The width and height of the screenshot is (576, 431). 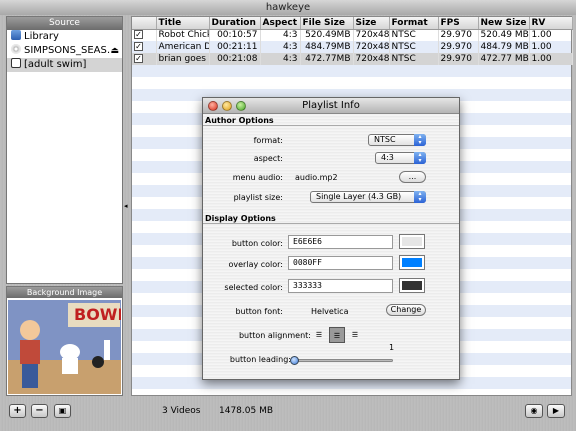 I want to click on library-icon, so click(x=16, y=35).